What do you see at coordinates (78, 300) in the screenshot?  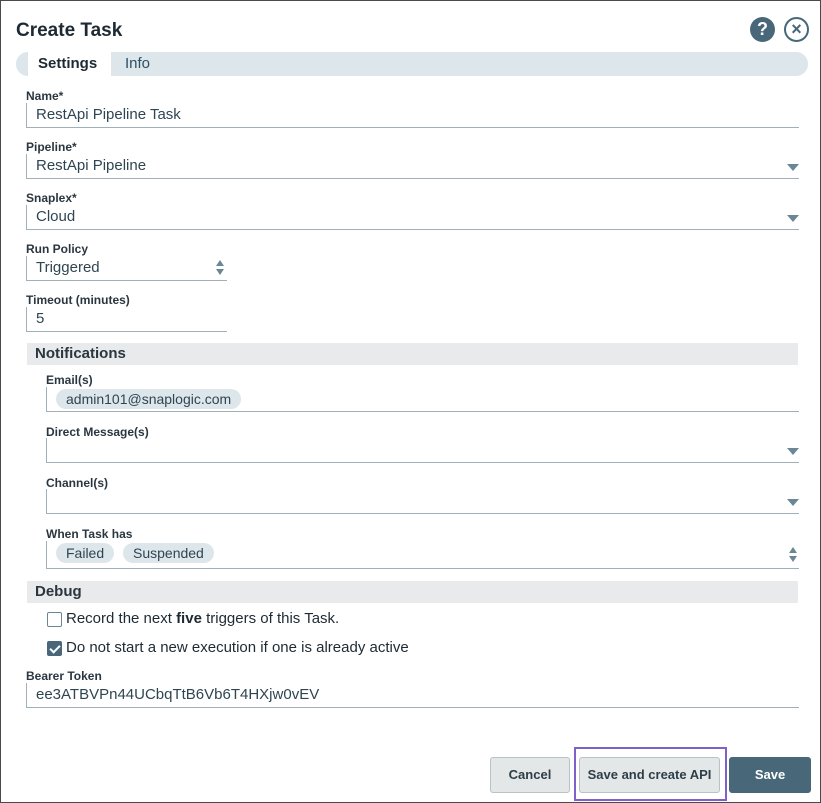 I see `timeout-label: Timeout (minutes)` at bounding box center [78, 300].